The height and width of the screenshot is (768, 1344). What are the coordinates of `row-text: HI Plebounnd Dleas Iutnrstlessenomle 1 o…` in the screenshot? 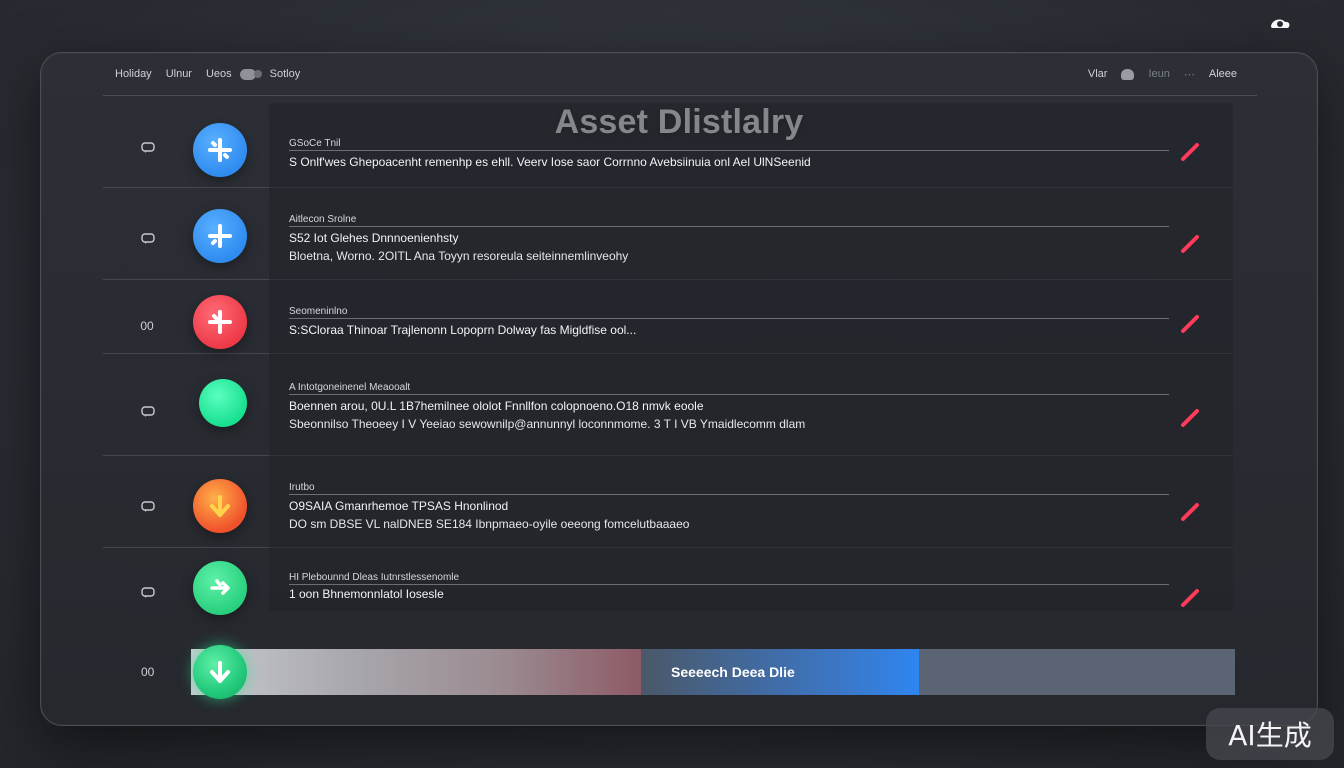 It's located at (729, 584).